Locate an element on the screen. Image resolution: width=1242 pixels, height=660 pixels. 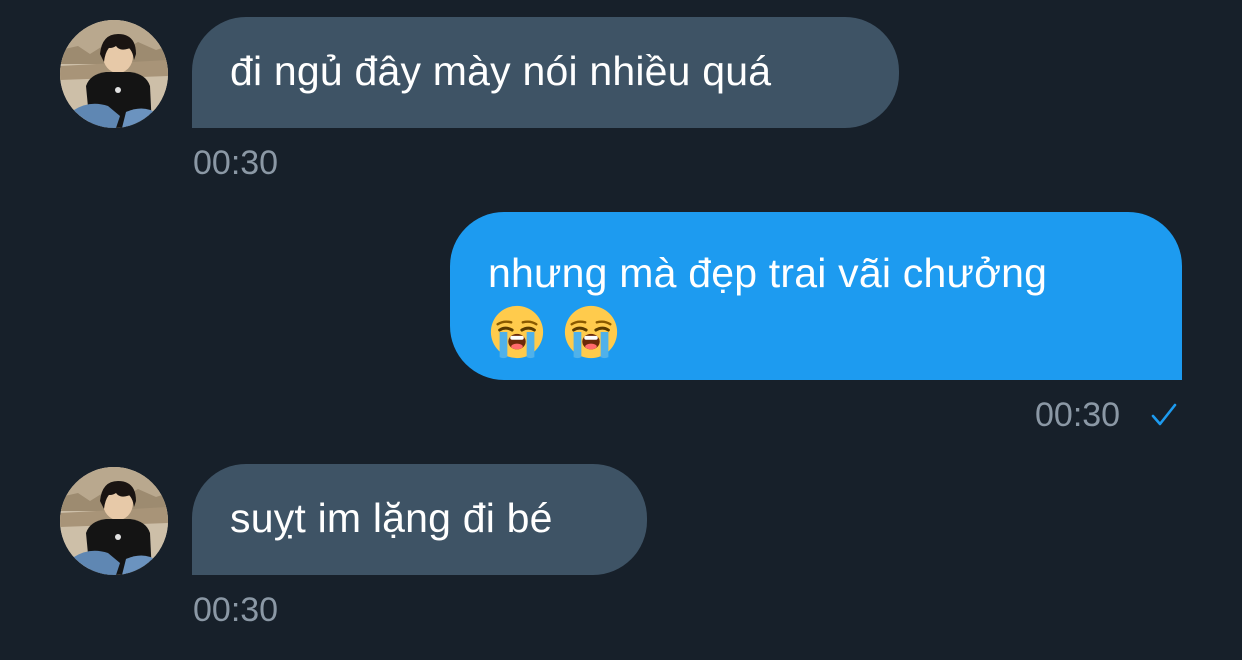
message-bubble-incoming: đi ngủ đây mày nói nhiều quá is located at coordinates (545, 72).